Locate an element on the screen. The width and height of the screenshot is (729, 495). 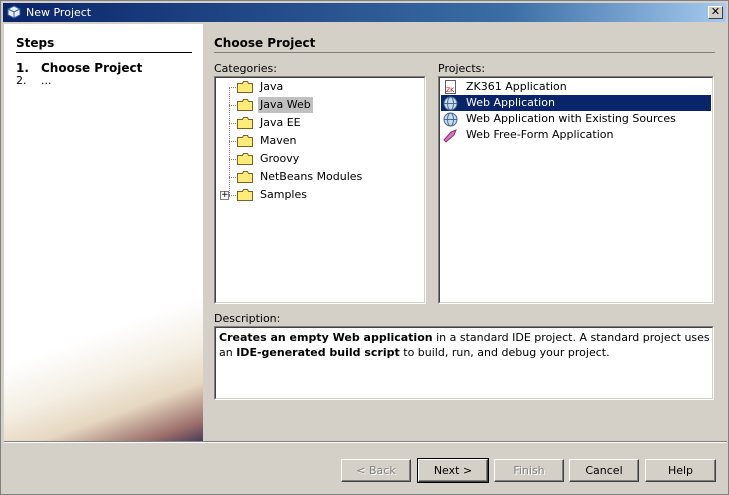
svg-text: ZK is located at coordinates (450, 90).